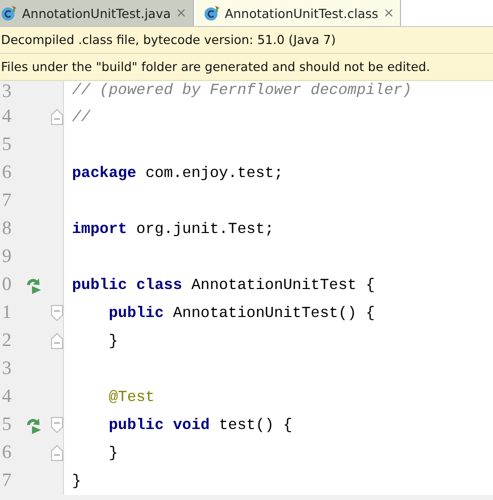 The height and width of the screenshot is (500, 493). Describe the element at coordinates (215, 67) in the screenshot. I see `banner-text: Files under the "build" folder are generated and should not be edited.` at that location.